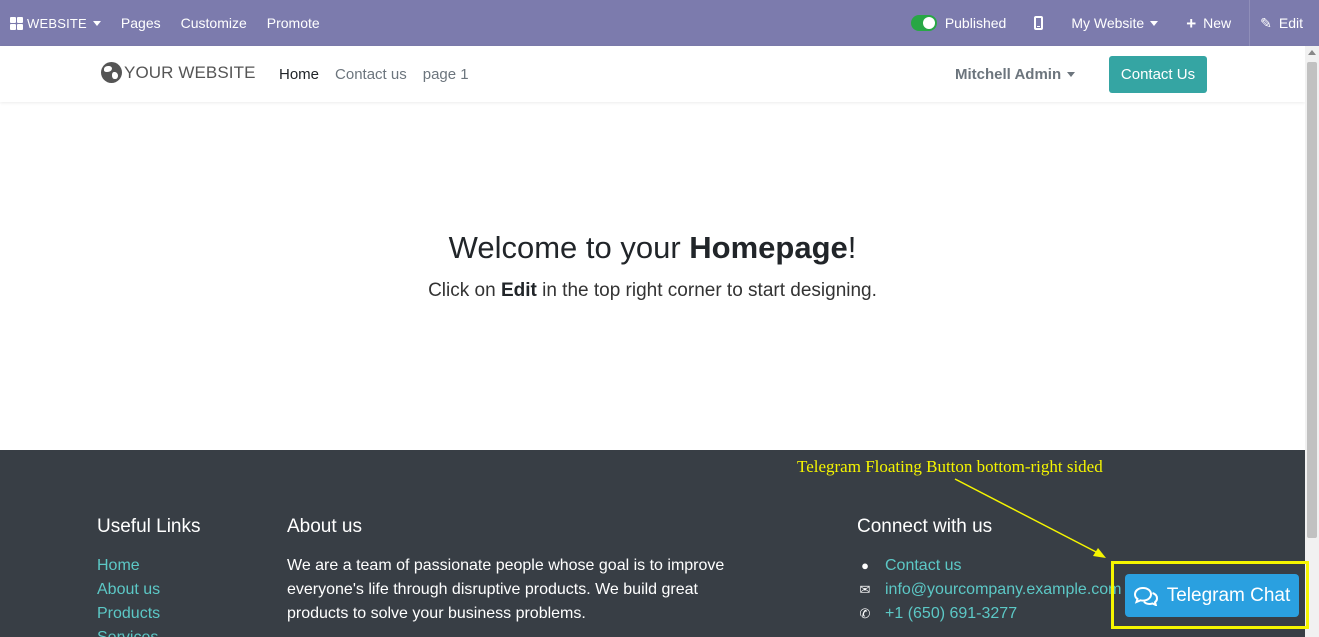 The width and height of the screenshot is (1319, 637). Describe the element at coordinates (865, 565) in the screenshot. I see `chat-bubble-icon: ●` at that location.